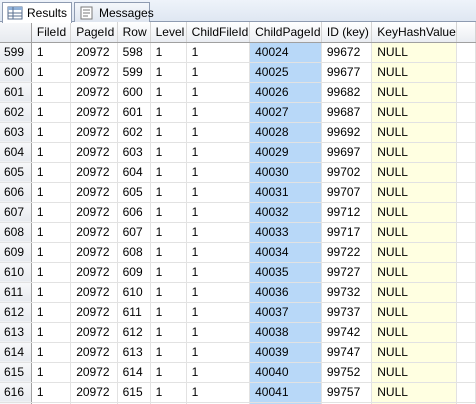  I want to click on table-row: 599 1 20972 598 1 1 40024 99672 NULL, so click(238, 52).